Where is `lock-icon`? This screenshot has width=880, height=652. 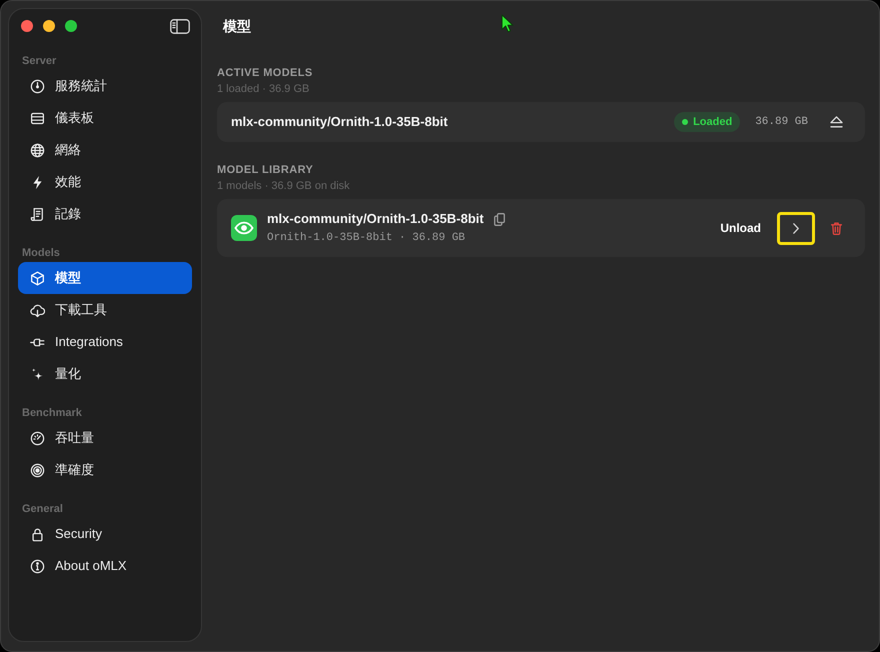 lock-icon is located at coordinates (37, 534).